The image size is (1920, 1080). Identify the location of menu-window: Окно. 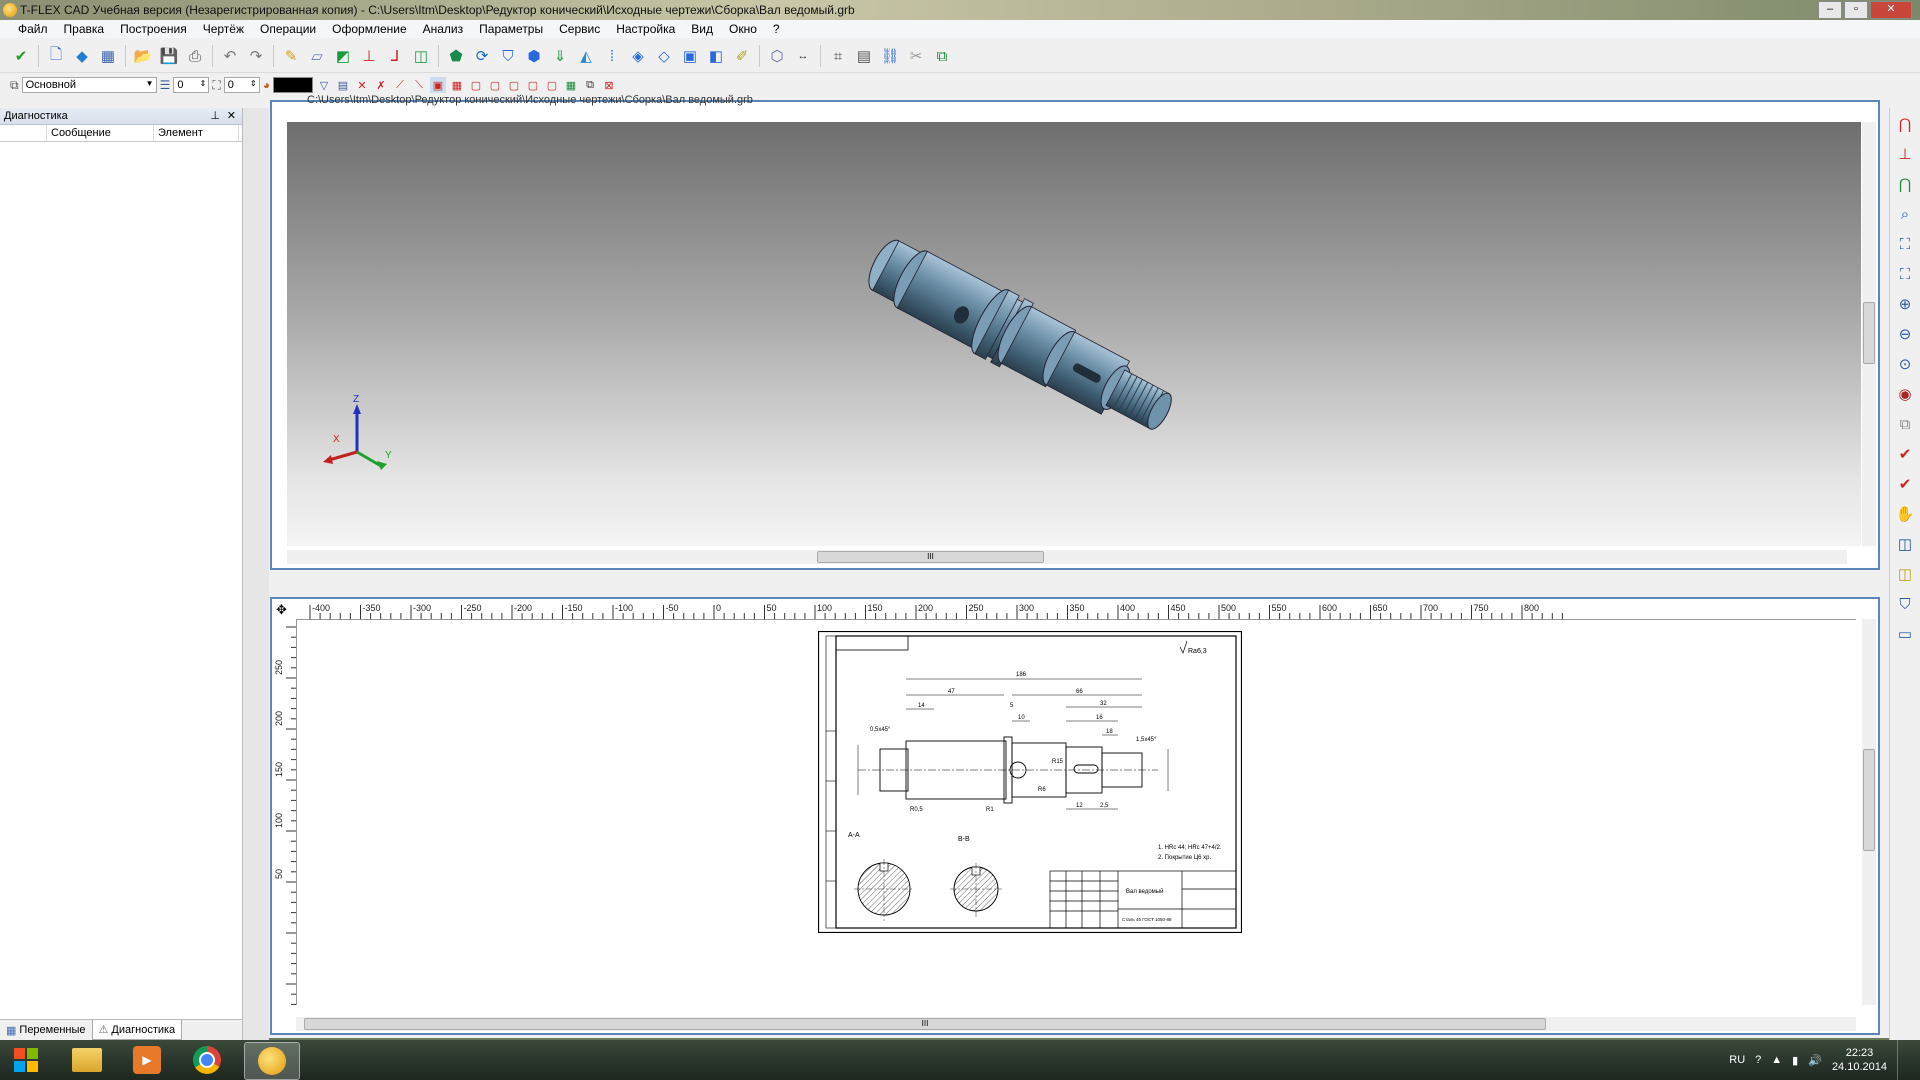
(743, 29).